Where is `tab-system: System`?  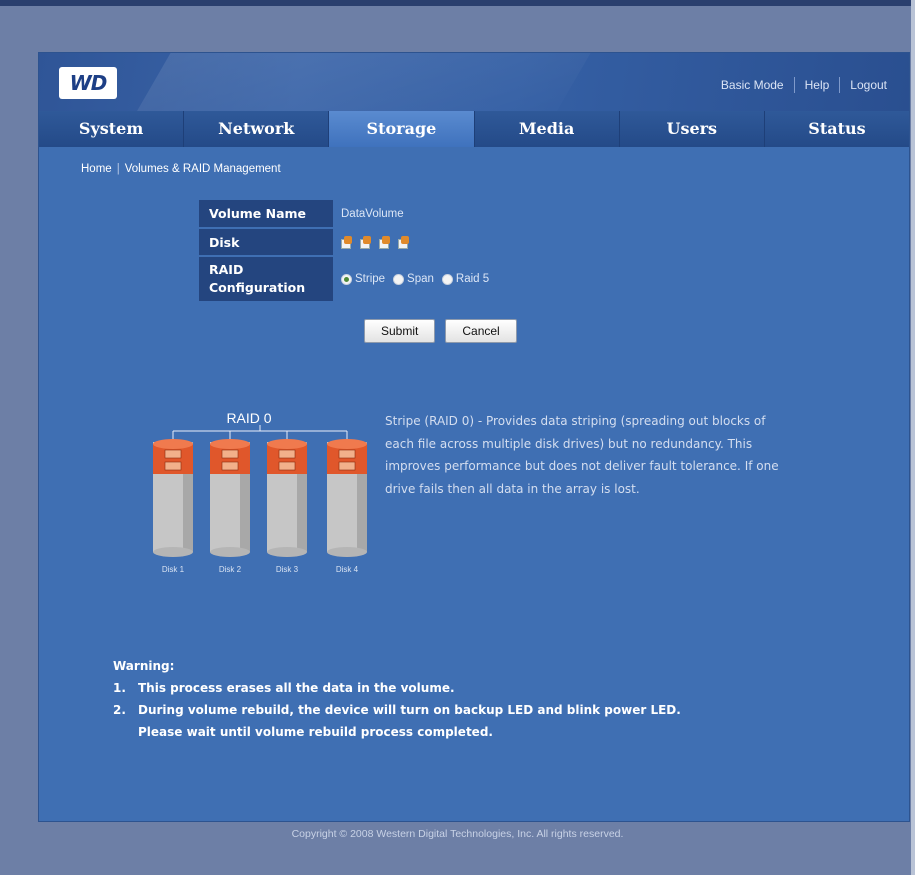 tab-system: System is located at coordinates (112, 129).